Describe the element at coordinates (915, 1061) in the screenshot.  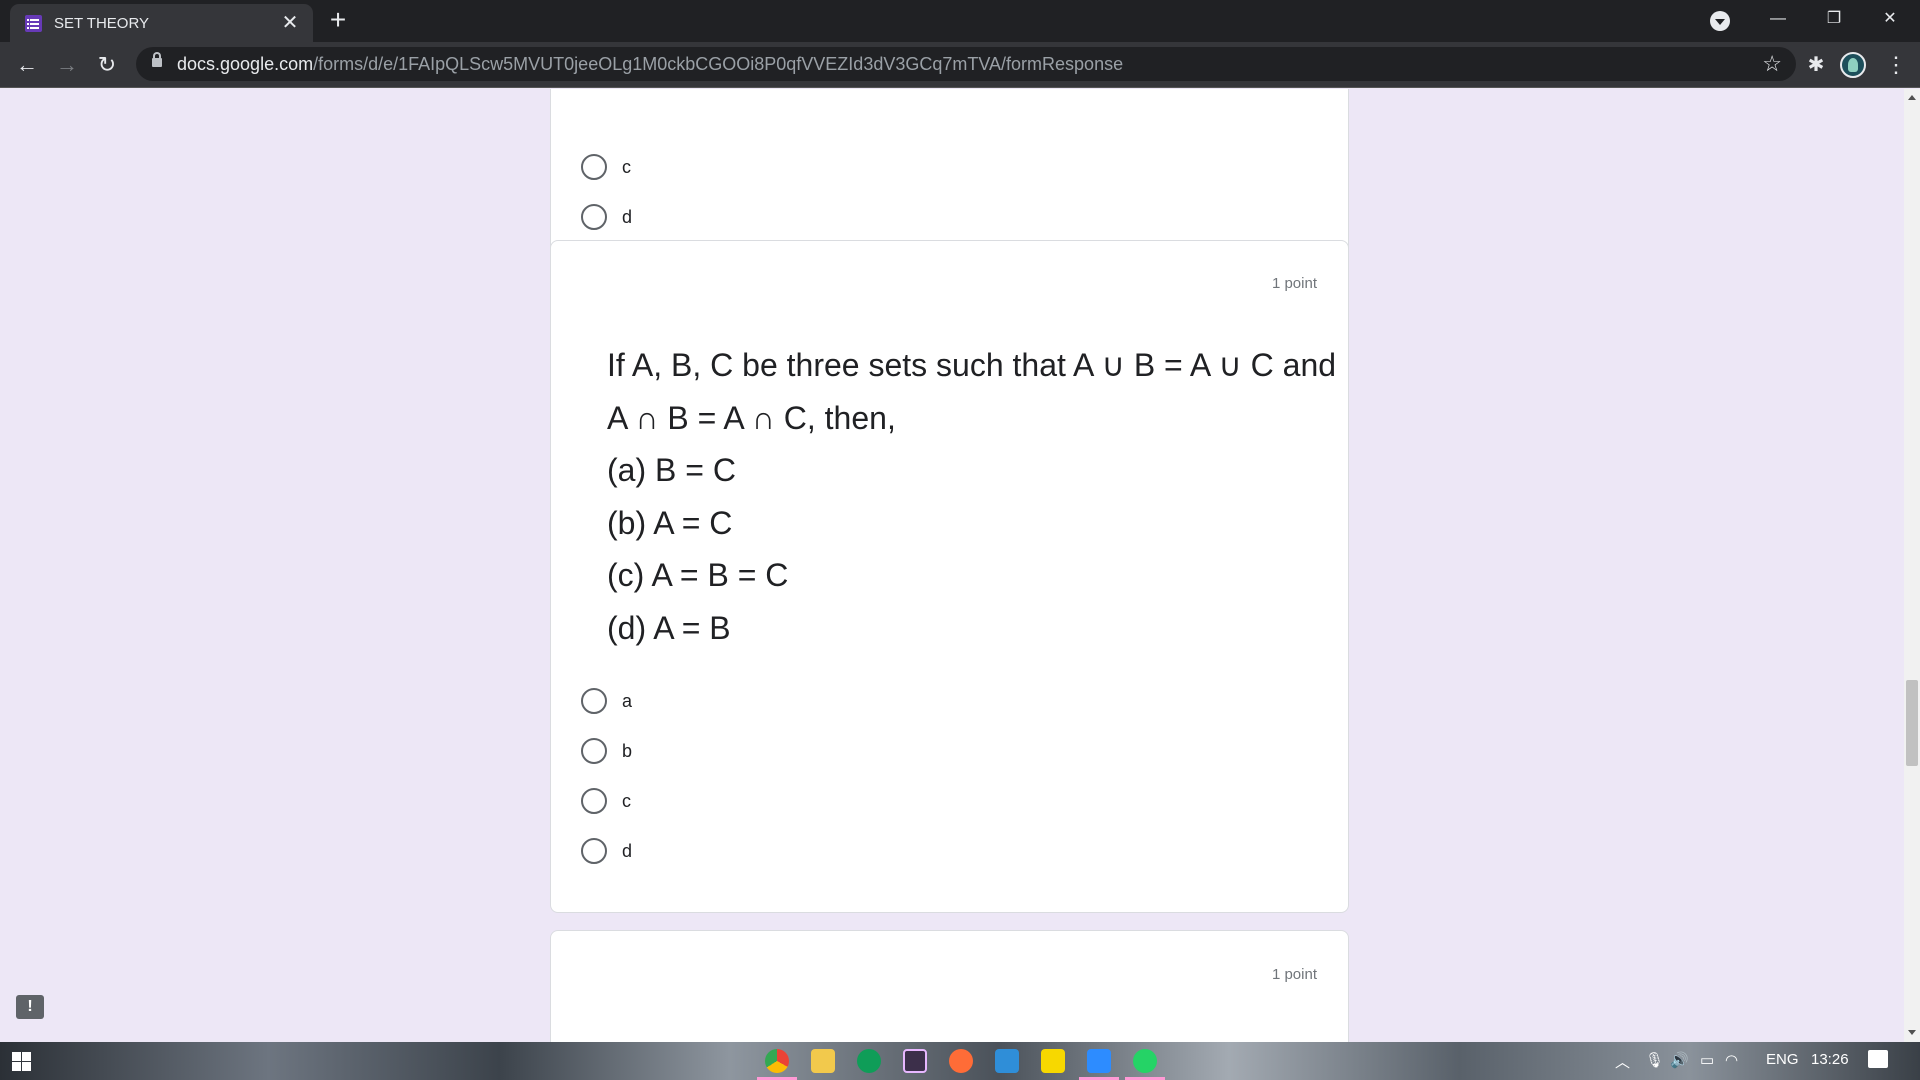
I see `terminal-icon` at that location.